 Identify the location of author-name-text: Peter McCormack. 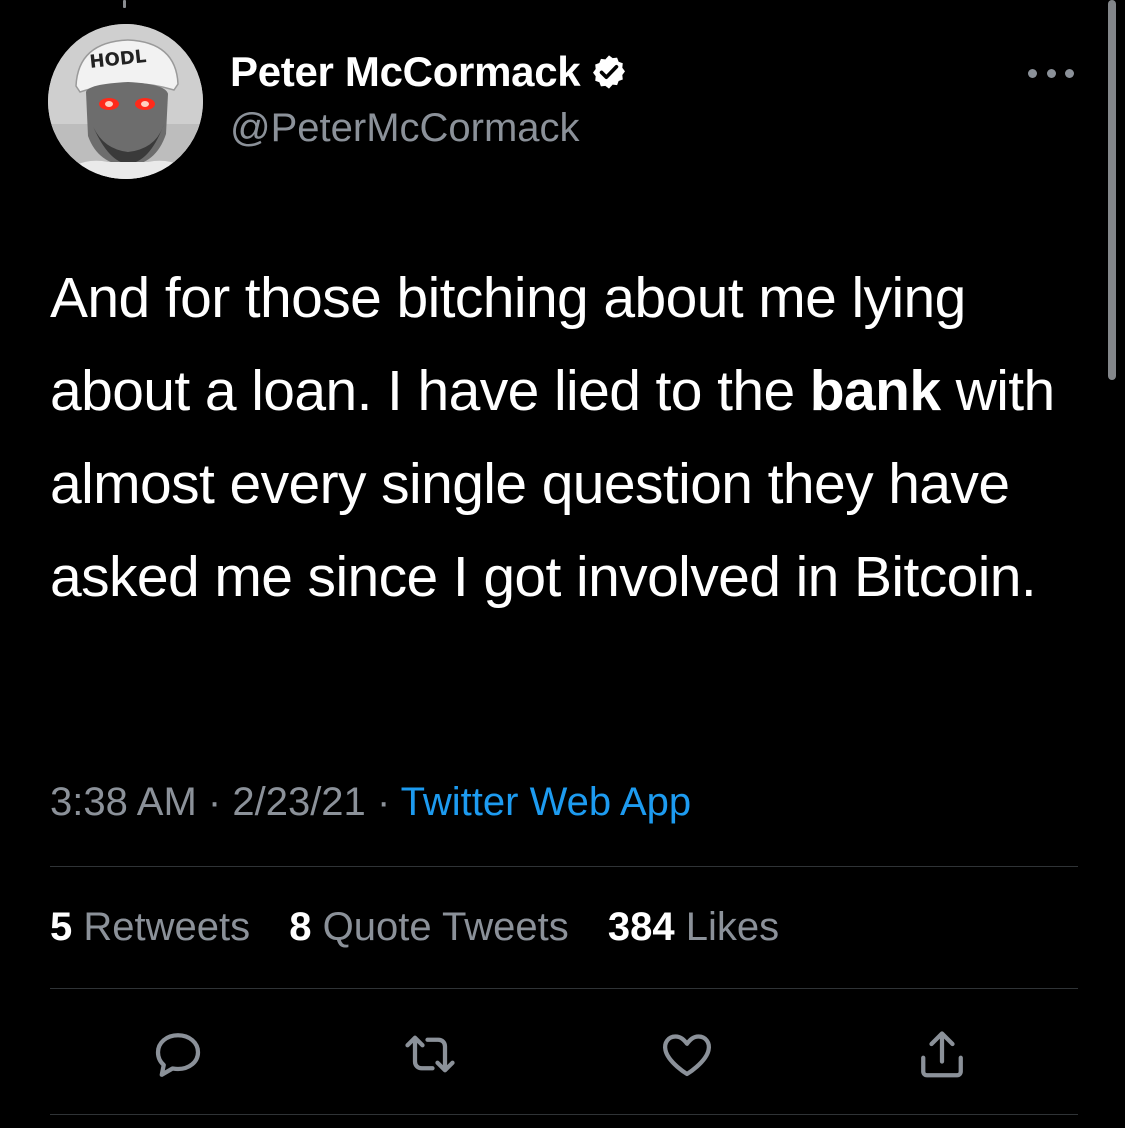
(405, 71).